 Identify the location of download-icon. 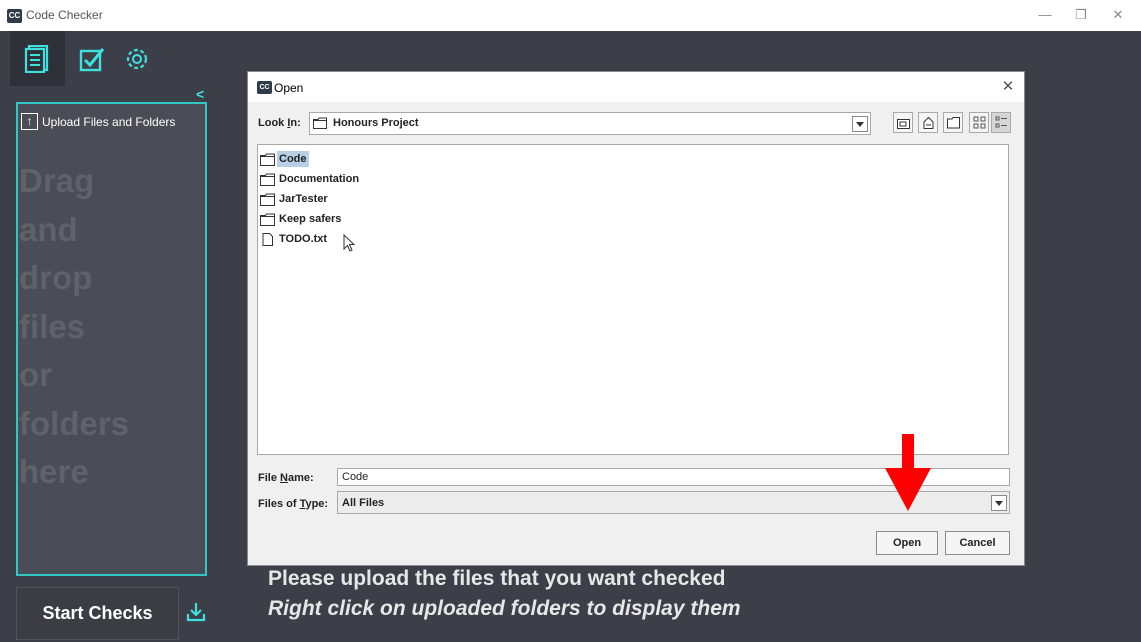
(196, 612).